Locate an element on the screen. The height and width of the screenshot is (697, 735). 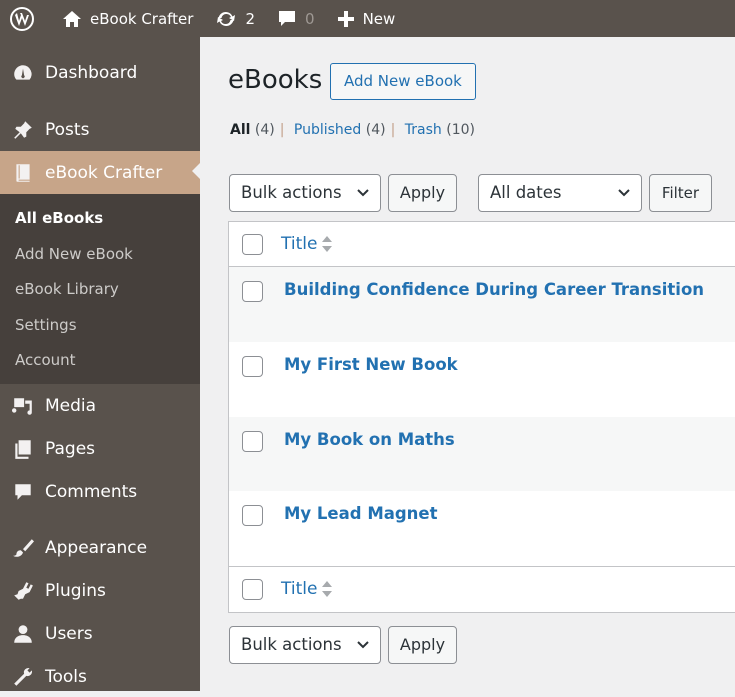
menu-comments: Comments is located at coordinates (100, 492).